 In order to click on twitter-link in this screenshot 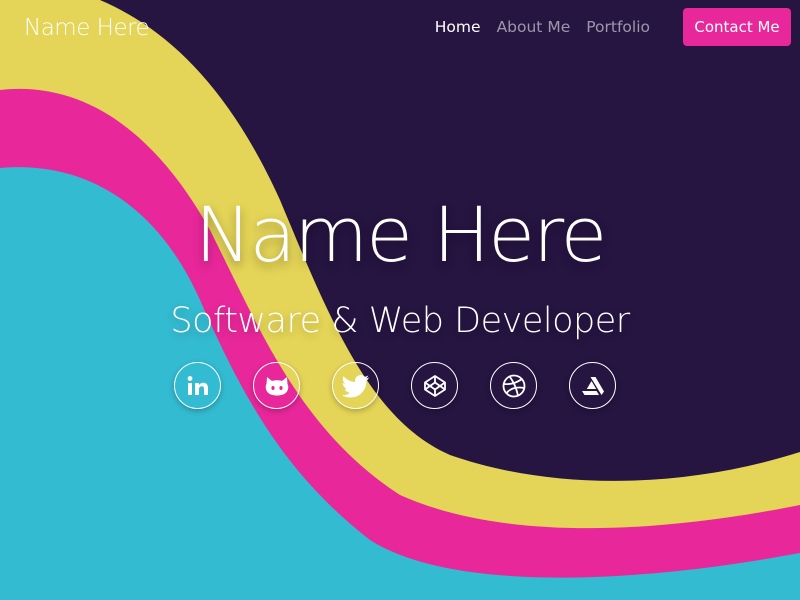, I will do `click(355, 385)`.